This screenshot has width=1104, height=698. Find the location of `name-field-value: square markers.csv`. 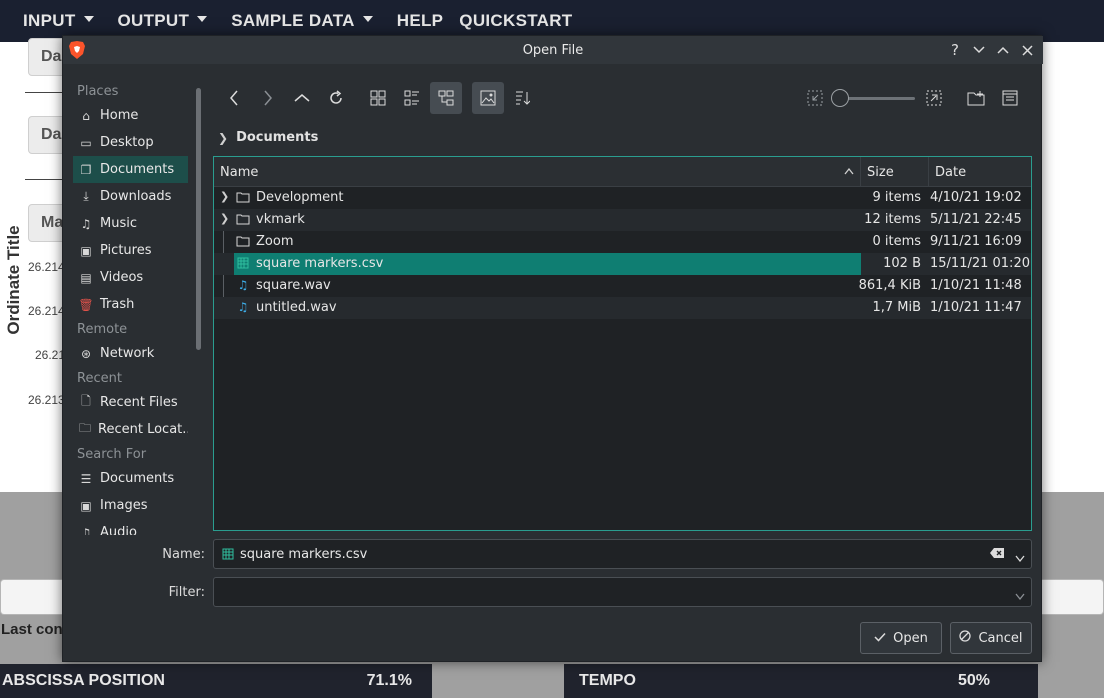

name-field-value: square markers.csv is located at coordinates (304, 554).